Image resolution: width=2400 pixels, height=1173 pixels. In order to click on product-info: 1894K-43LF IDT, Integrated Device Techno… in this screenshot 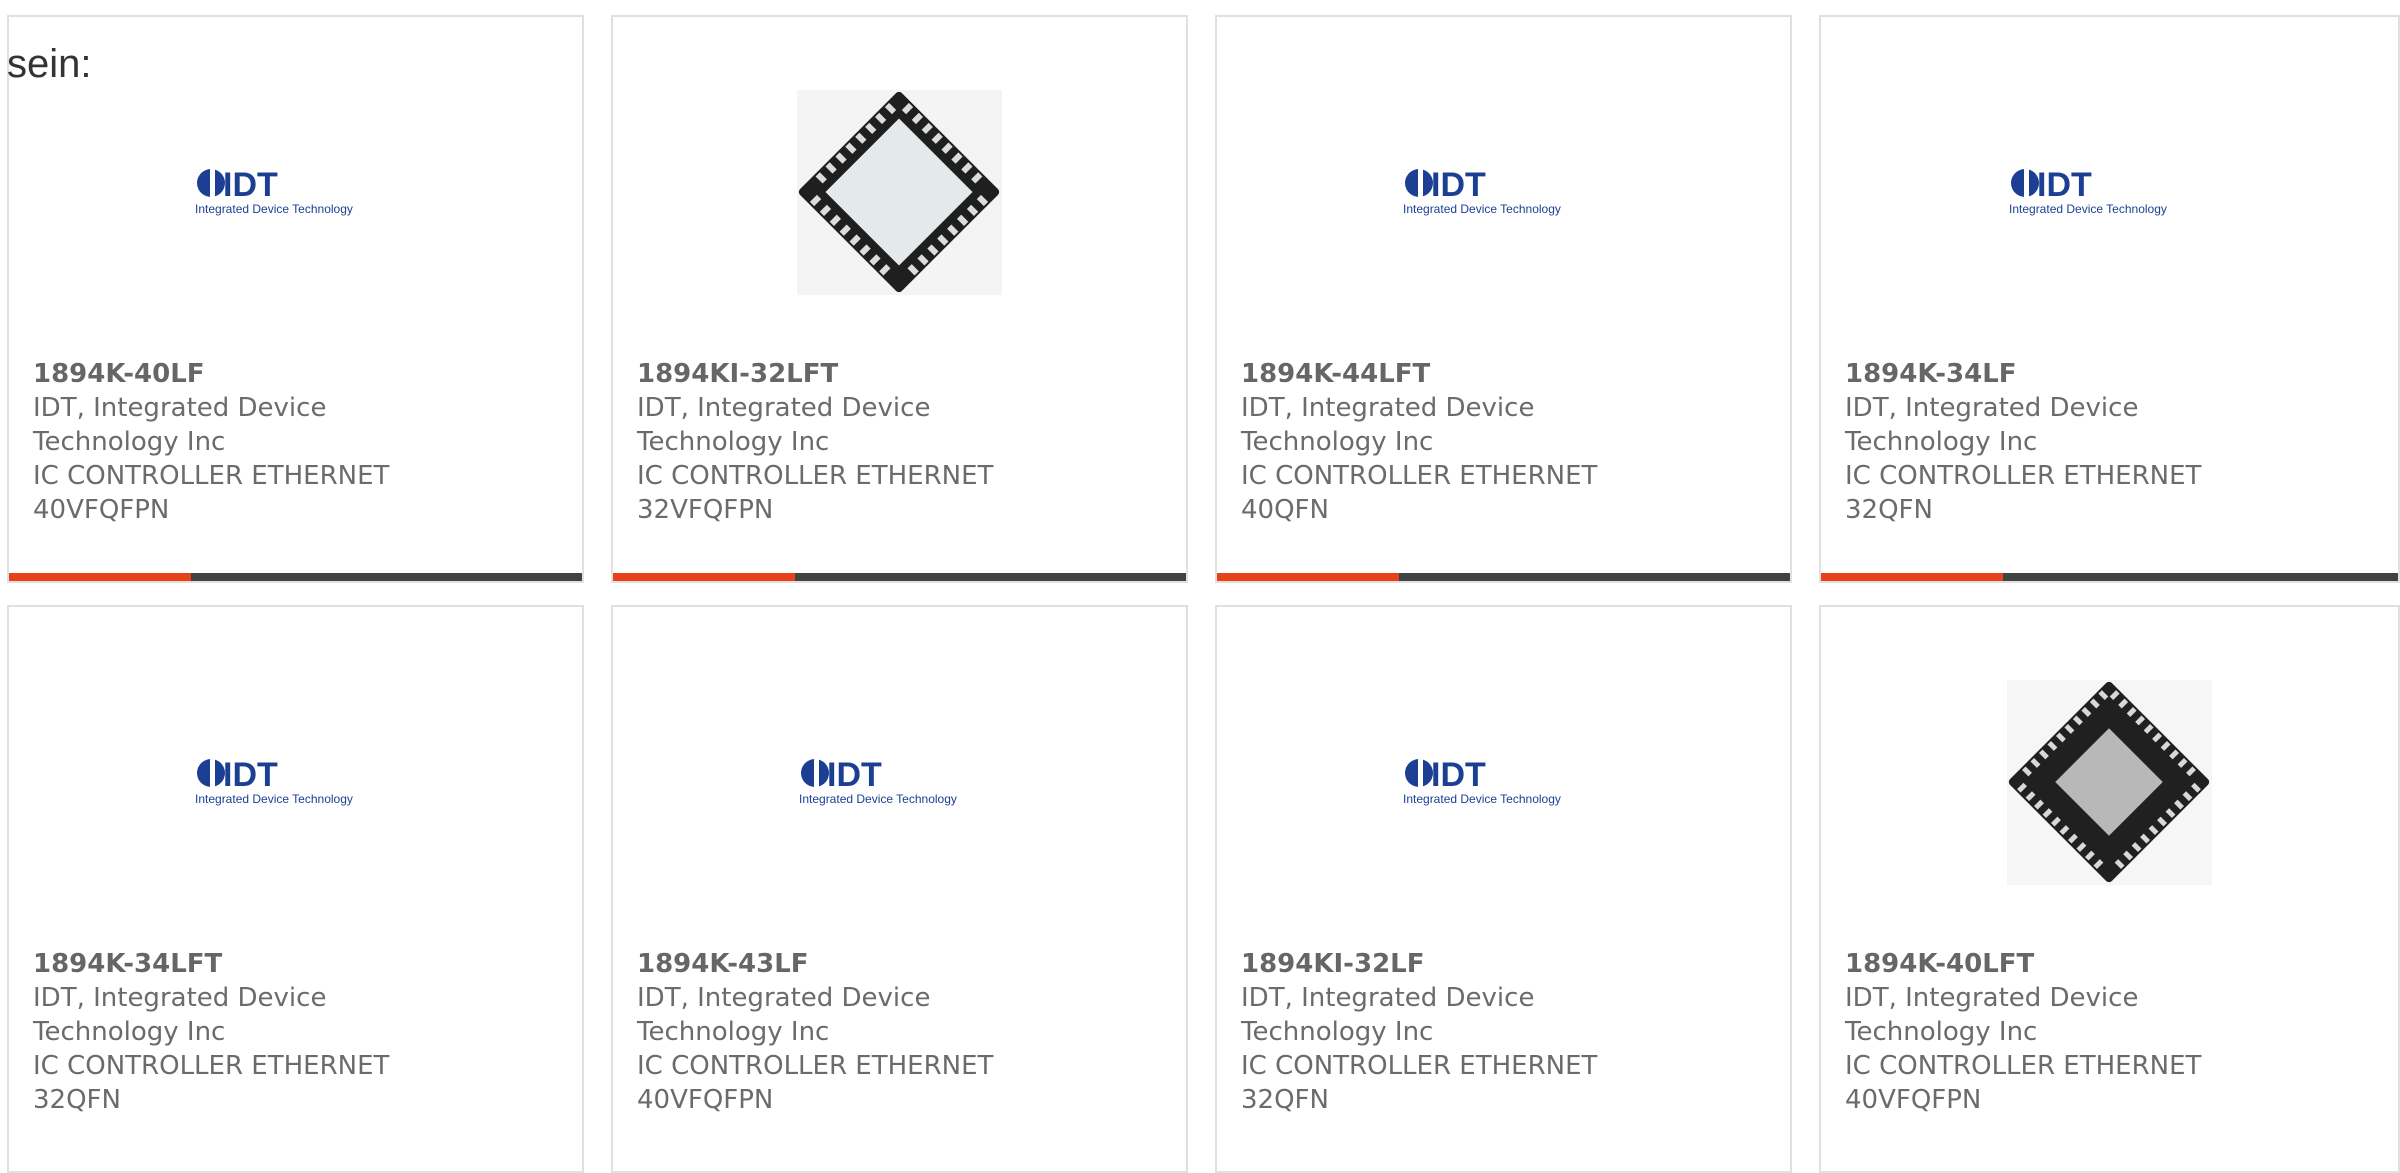, I will do `click(837, 1032)`.